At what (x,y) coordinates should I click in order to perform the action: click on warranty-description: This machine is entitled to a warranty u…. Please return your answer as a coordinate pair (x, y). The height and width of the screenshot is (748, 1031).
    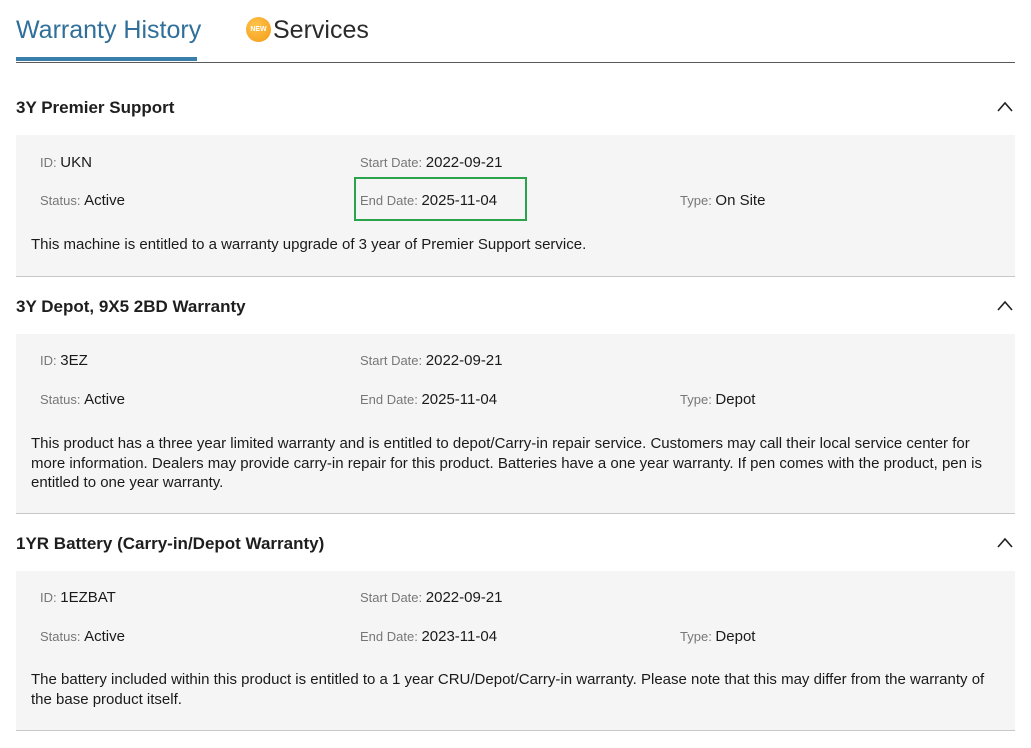
    Looking at the image, I should click on (309, 244).